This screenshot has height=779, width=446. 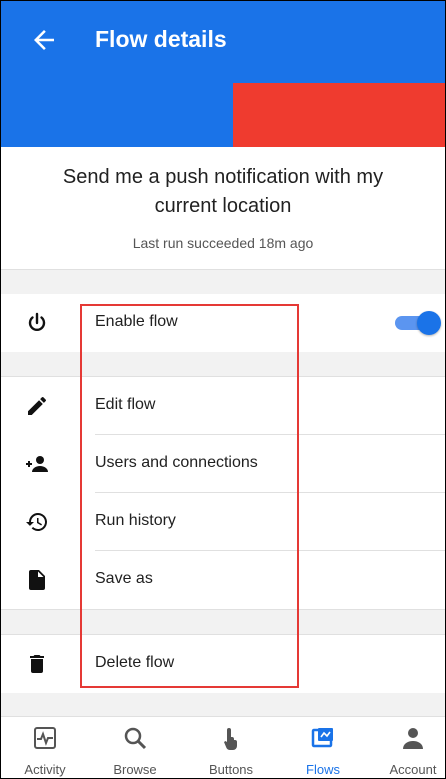 I want to click on trash-icon, so click(x=37, y=664).